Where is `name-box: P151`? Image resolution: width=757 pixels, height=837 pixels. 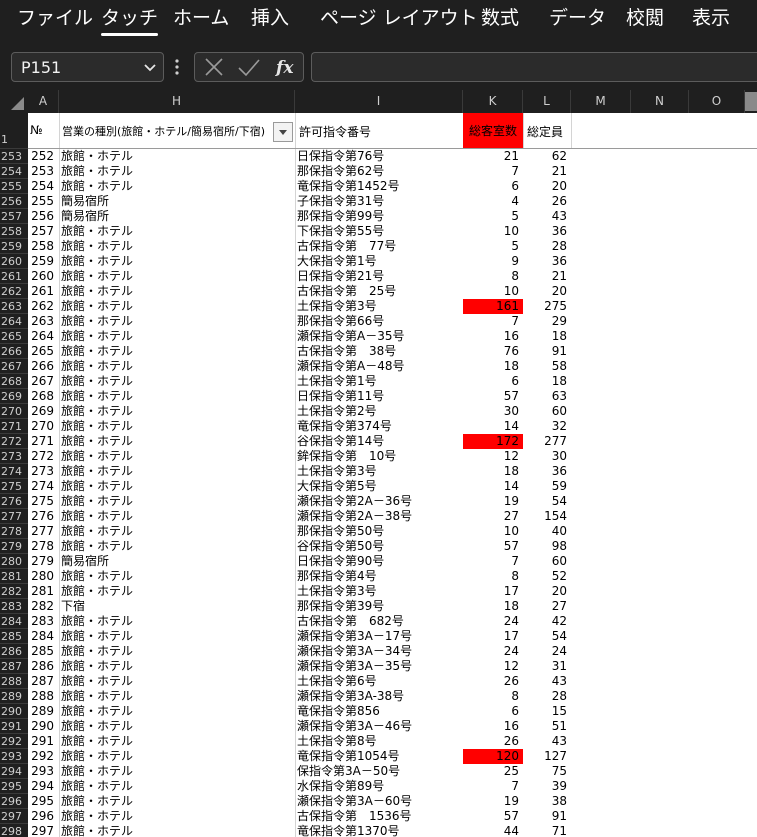 name-box: P151 is located at coordinates (87, 67).